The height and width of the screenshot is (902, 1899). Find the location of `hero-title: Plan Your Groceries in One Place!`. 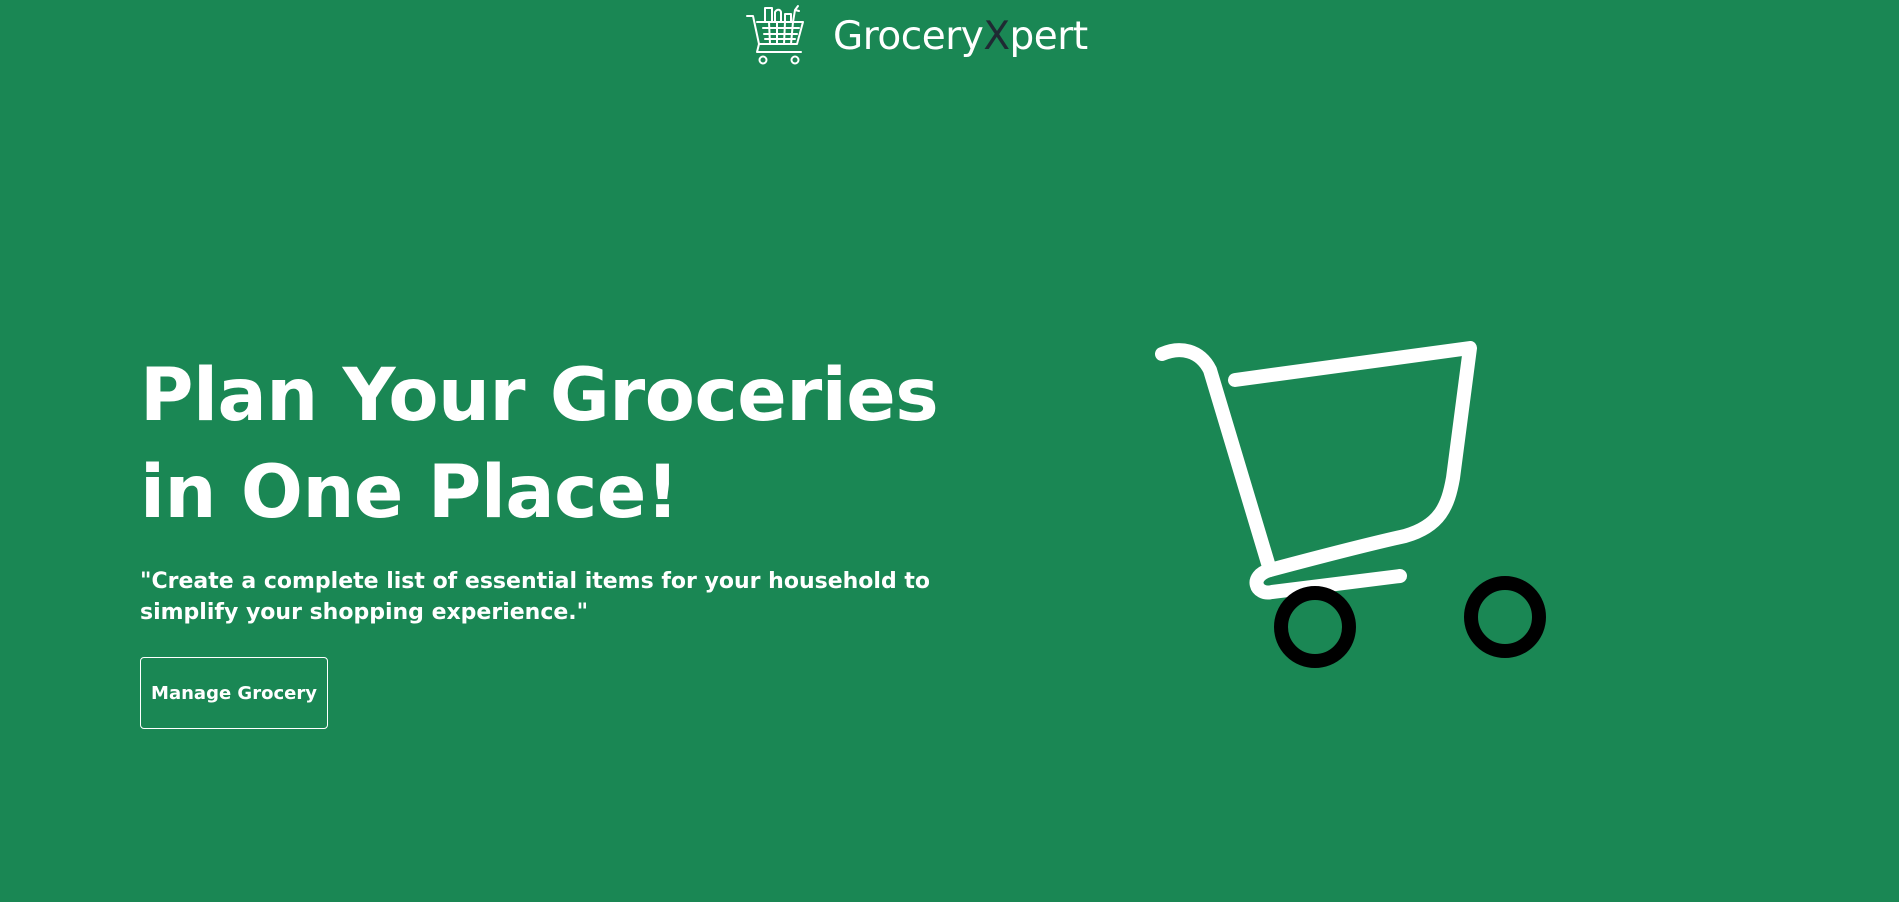

hero-title: Plan Your Groceries in One Place! is located at coordinates (550, 444).